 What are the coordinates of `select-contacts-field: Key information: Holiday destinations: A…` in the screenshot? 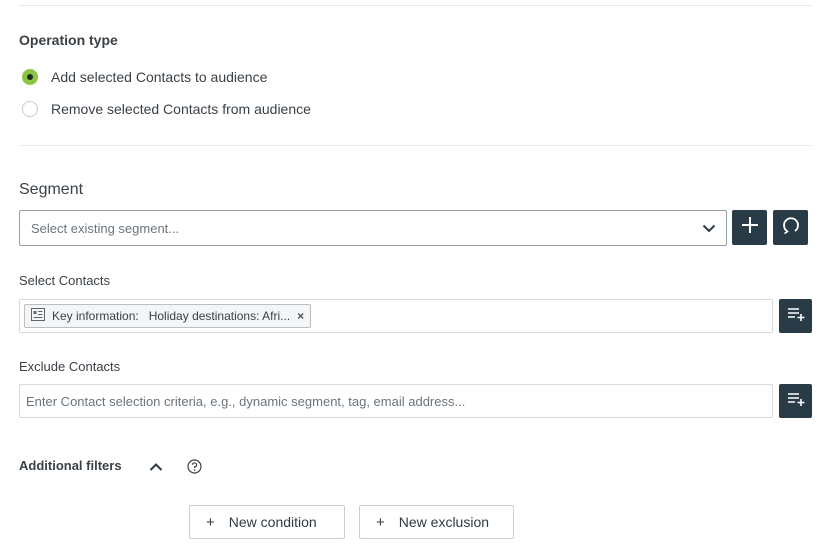 It's located at (396, 316).